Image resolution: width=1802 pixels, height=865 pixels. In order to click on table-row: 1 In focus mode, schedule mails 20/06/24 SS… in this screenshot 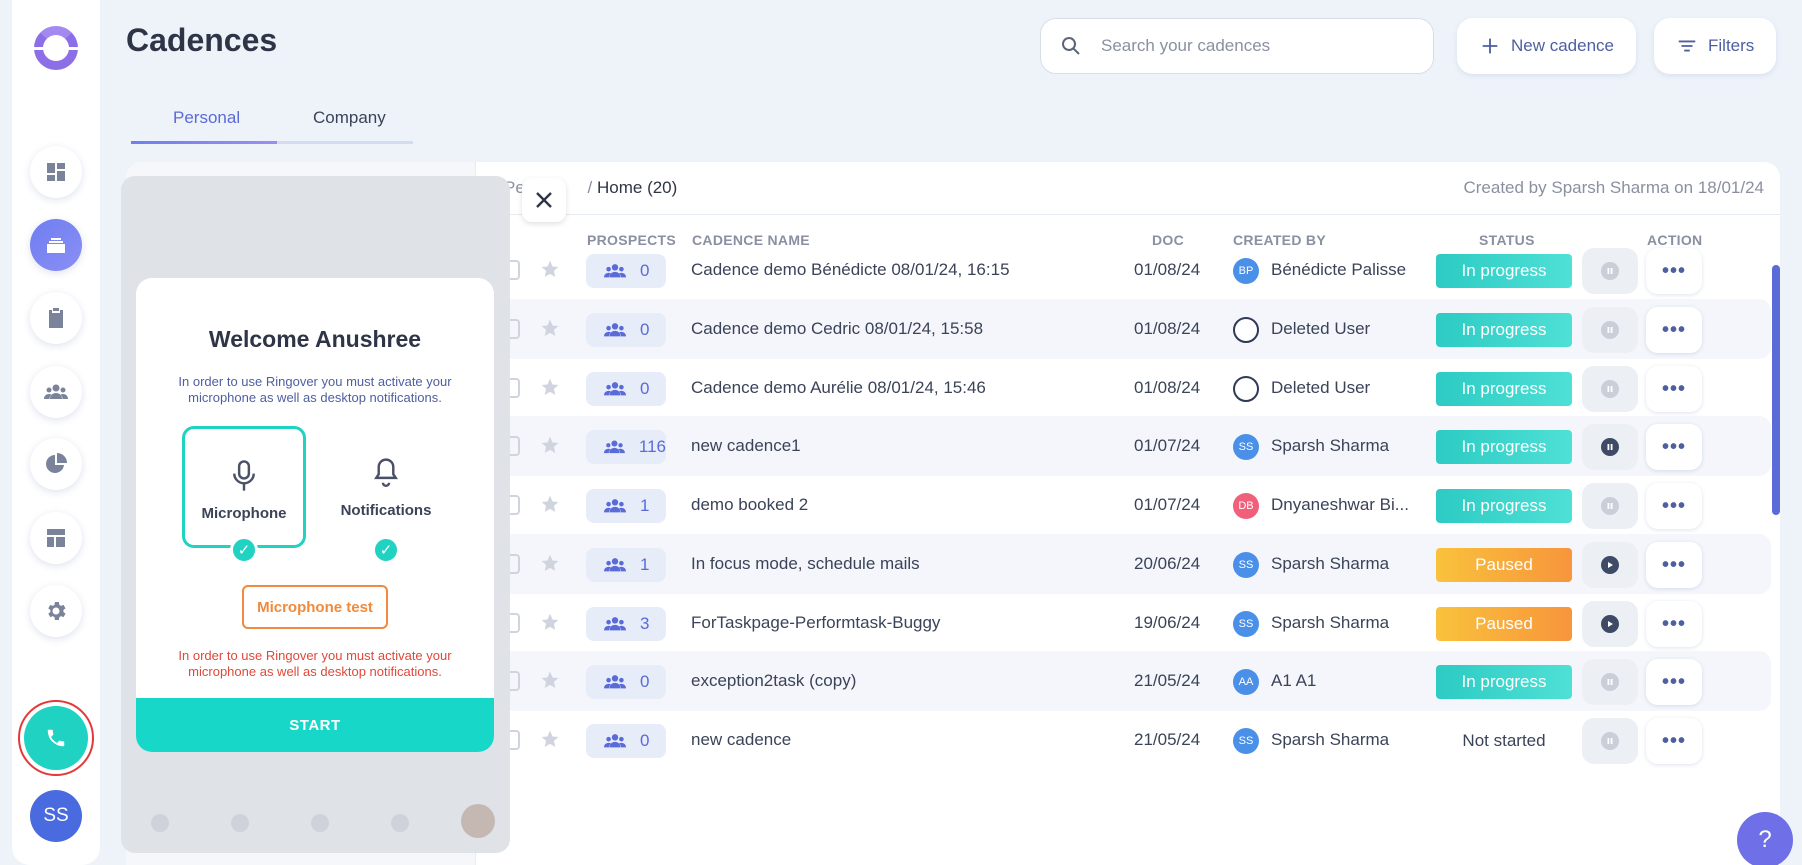, I will do `click(1123, 564)`.